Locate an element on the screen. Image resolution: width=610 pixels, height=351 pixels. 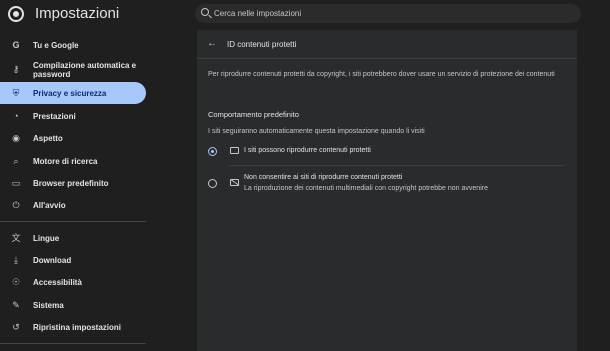
accessibility-icon: ☉ is located at coordinates (16, 282).